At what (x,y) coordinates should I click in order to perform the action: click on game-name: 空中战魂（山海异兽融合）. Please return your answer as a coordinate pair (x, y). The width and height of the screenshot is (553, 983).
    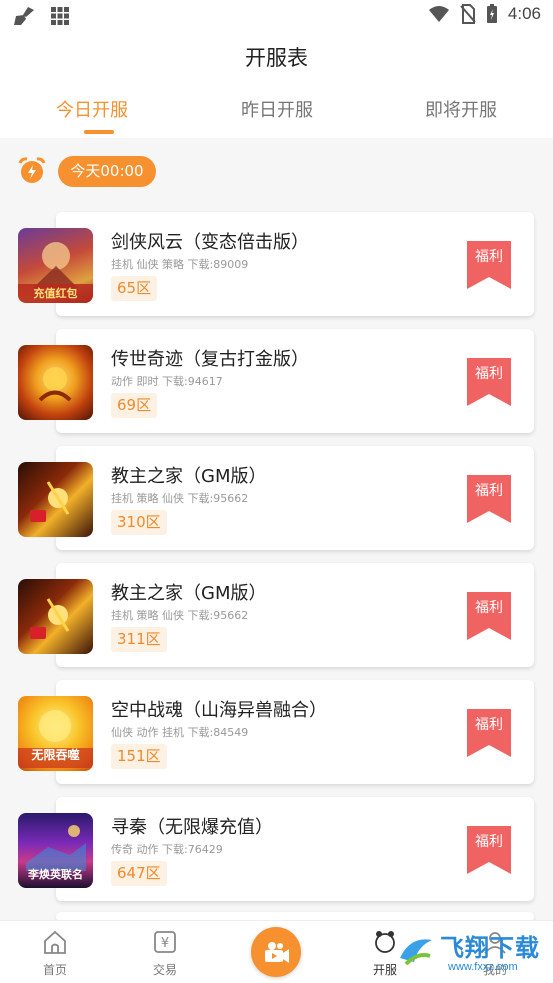
    Looking at the image, I should click on (219, 710).